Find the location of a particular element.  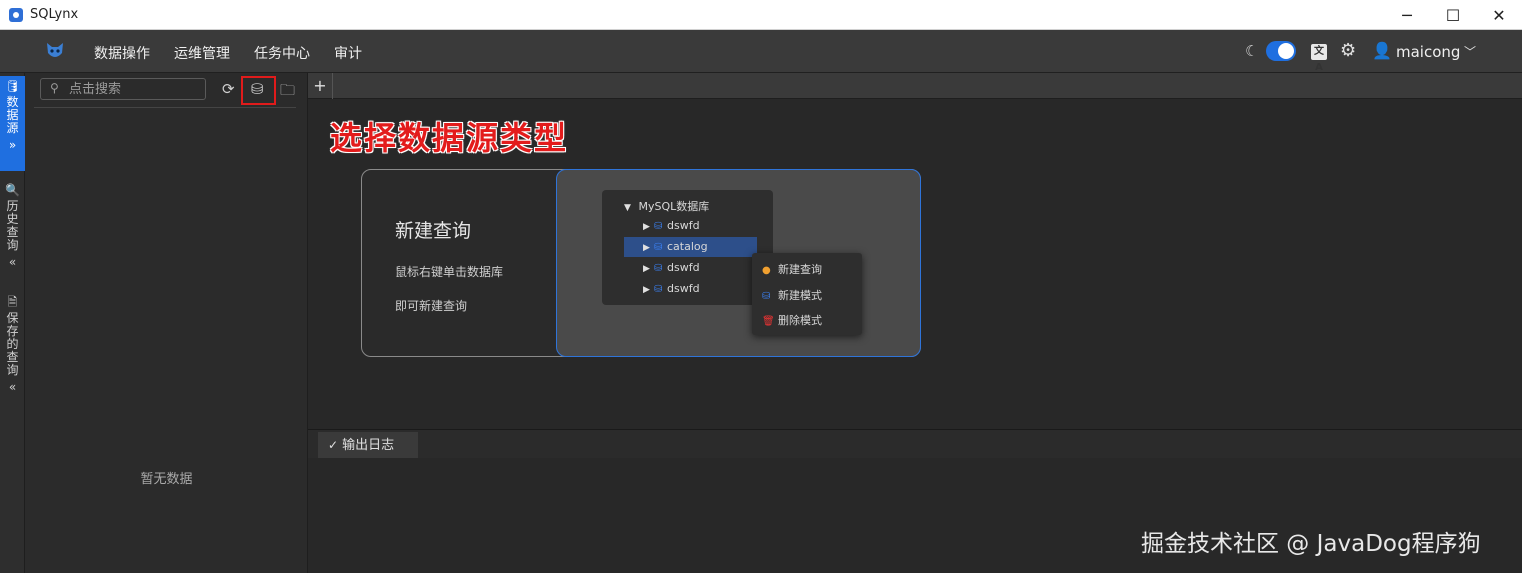

sidebar-tab-saved-queries: 🗎 保存的查询 « is located at coordinates (12, 348).